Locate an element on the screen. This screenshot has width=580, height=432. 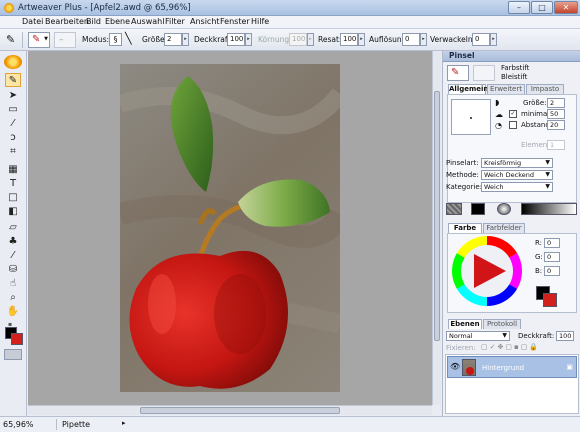
vertical-scroll-thumb is located at coordinates (437, 216).